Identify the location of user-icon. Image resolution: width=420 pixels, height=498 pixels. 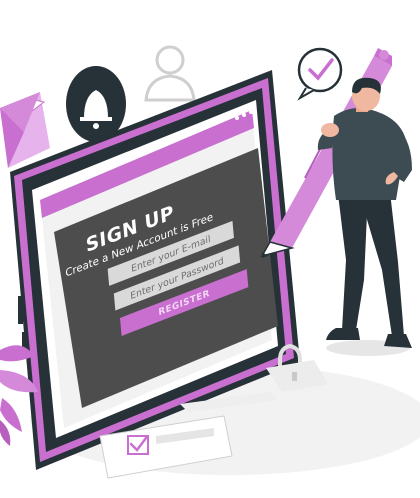
(170, 73).